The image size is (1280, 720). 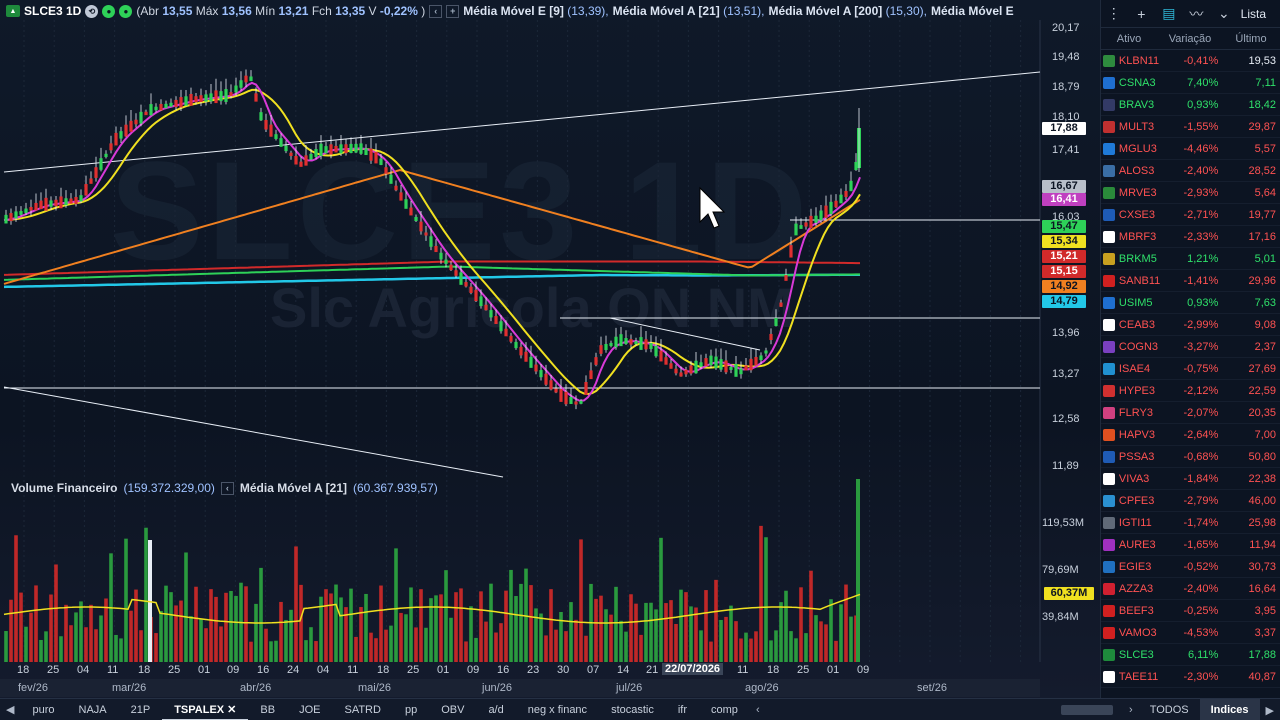 I want to click on watchlist-row: BRAV3 0,93% 18,42, so click(x=1190, y=105).